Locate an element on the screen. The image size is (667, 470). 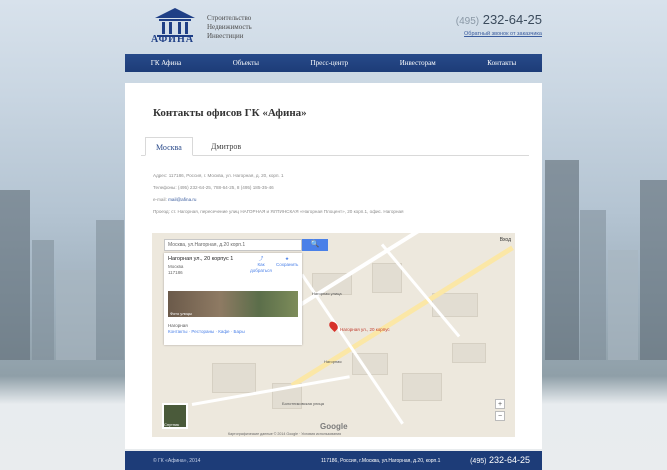
brand-tagline: Строительство Недвижимость Инвестиции is located at coordinates (229, 27).